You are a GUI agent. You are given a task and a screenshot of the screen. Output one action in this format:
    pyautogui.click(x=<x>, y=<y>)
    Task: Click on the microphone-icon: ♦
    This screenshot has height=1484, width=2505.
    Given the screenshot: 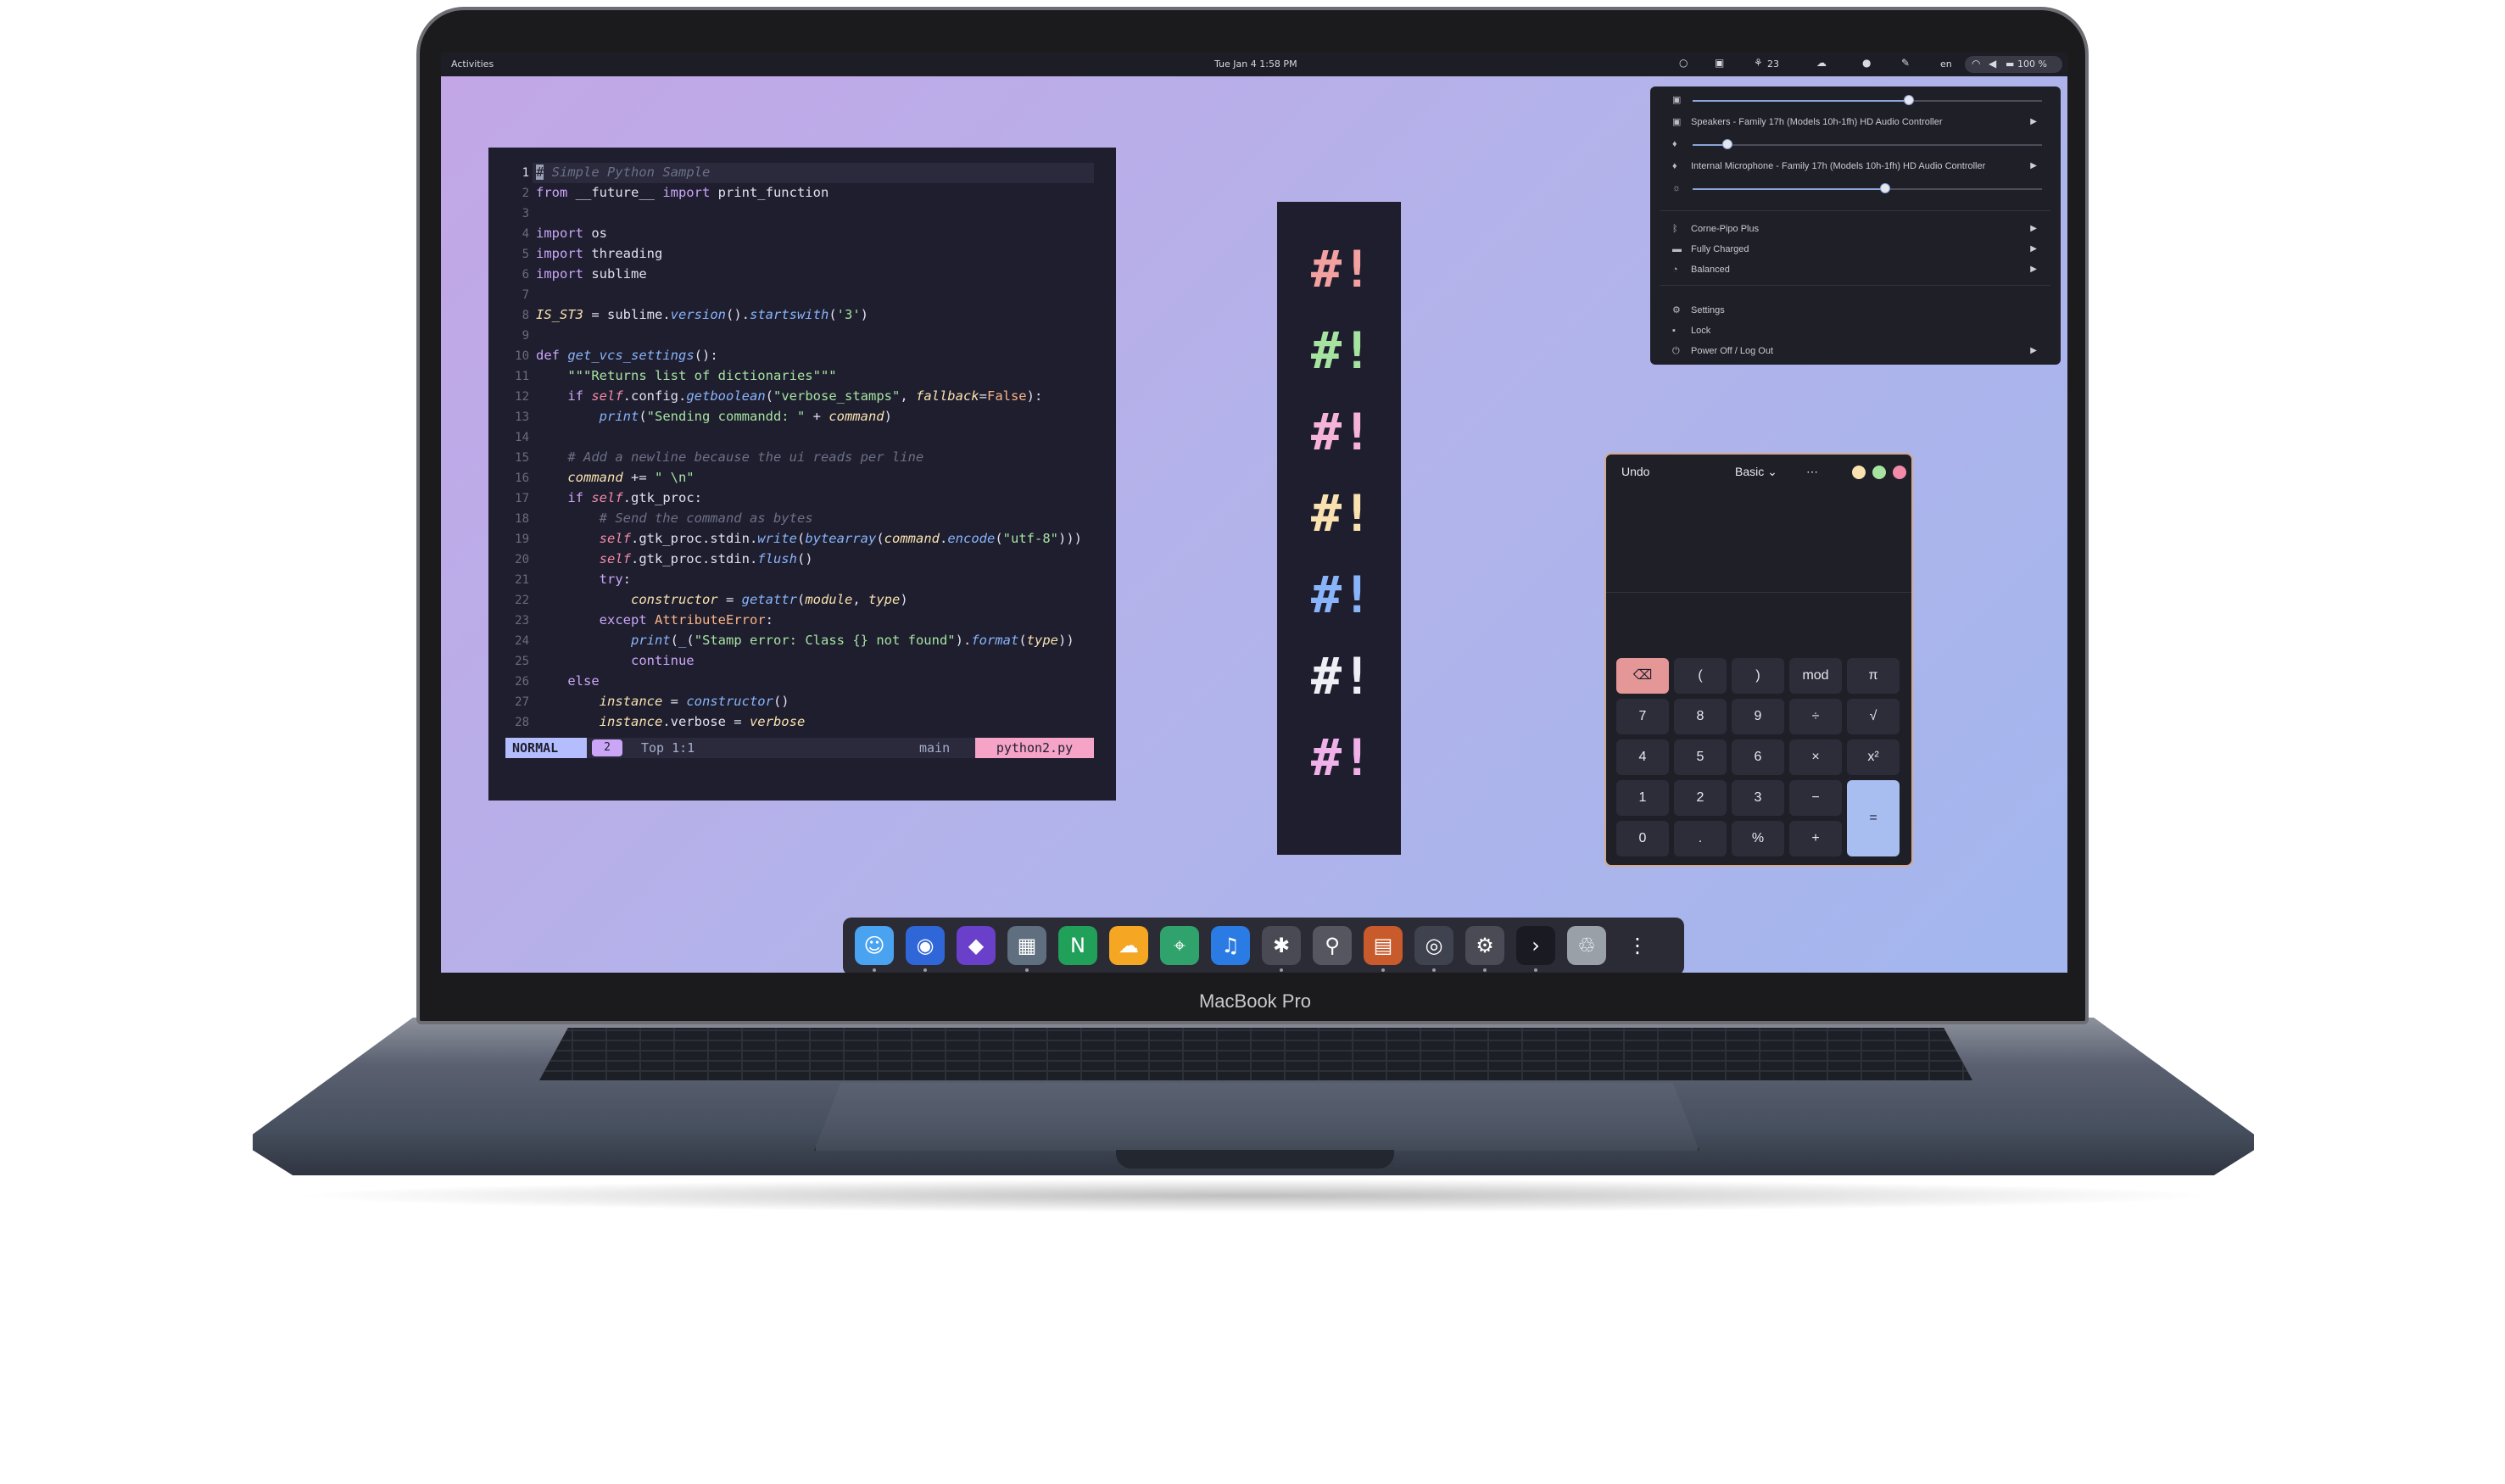 What is the action you would take?
    pyautogui.click(x=1674, y=166)
    